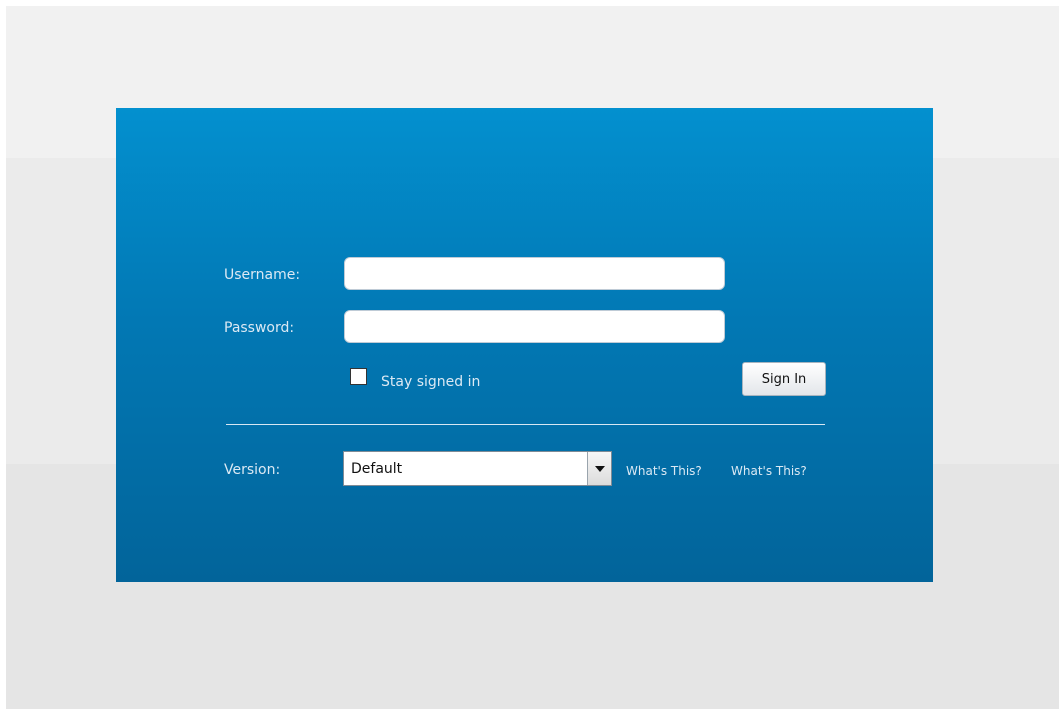 Image resolution: width=1059 pixels, height=709 pixels. I want to click on version-select: Default, so click(477, 468).